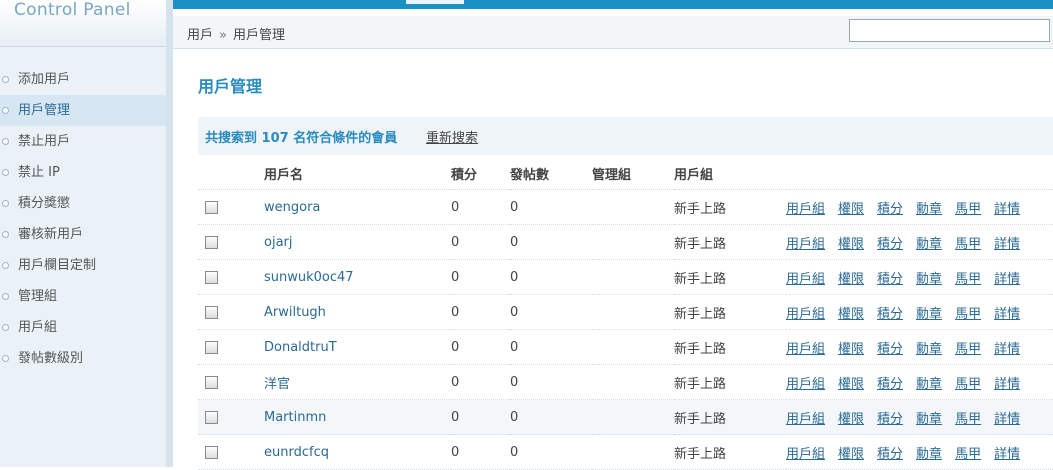 This screenshot has height=470, width=1053. What do you see at coordinates (83, 358) in the screenshot?
I see `sidebar-item-post-ranks: 發帖數級別` at bounding box center [83, 358].